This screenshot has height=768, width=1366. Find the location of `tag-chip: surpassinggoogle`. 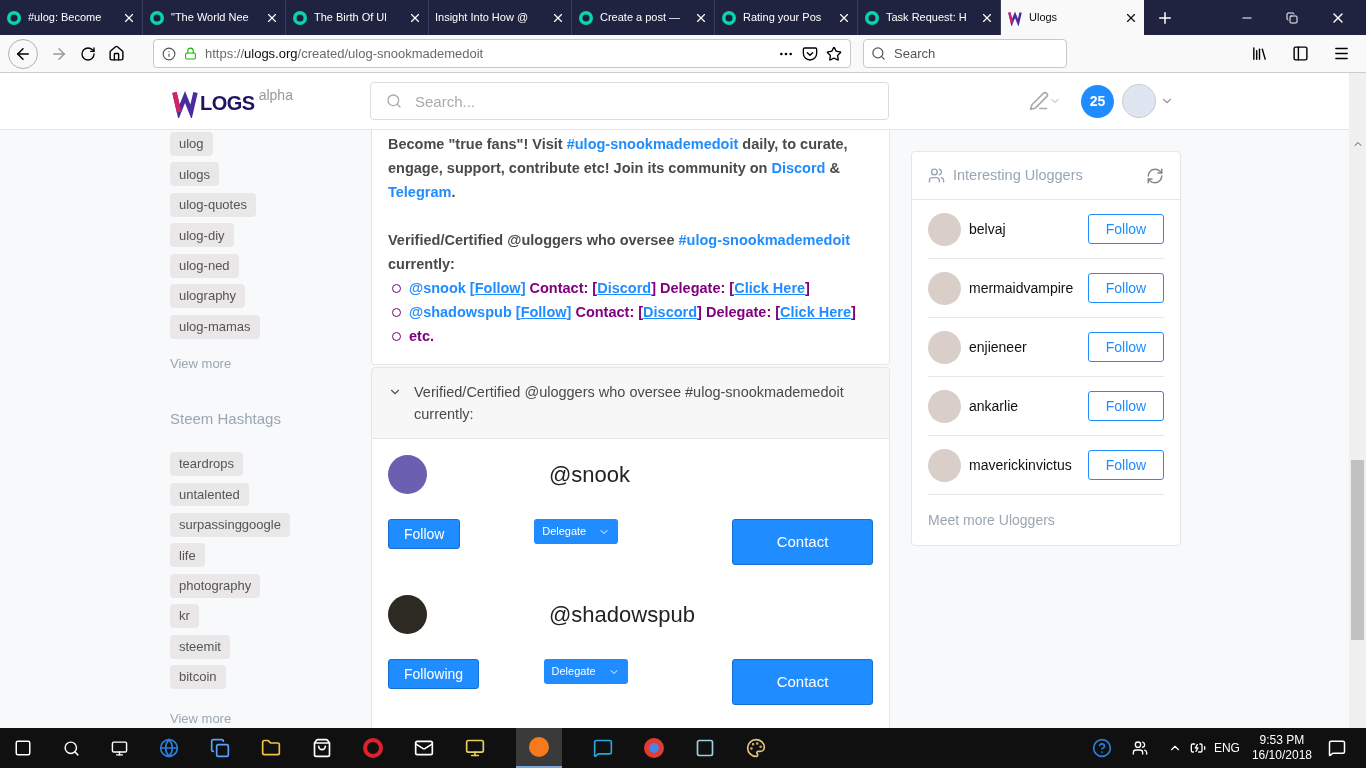

tag-chip: surpassinggoogle is located at coordinates (230, 524).